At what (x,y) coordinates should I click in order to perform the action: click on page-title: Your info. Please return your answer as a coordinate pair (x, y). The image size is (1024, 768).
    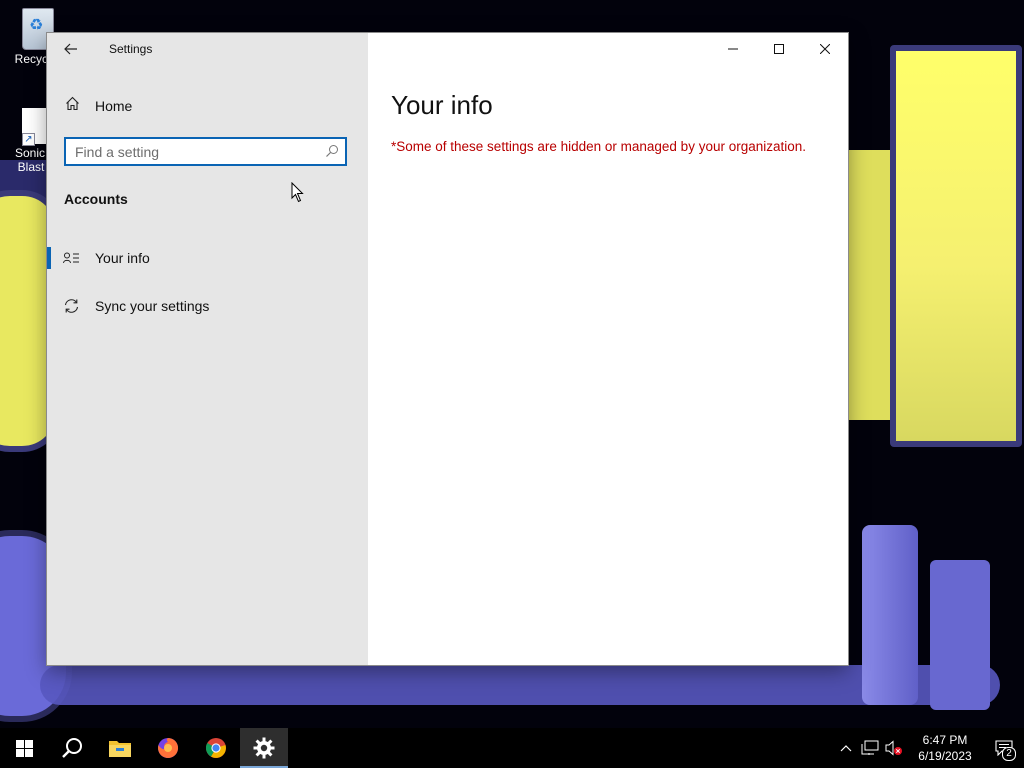
    Looking at the image, I should click on (442, 105).